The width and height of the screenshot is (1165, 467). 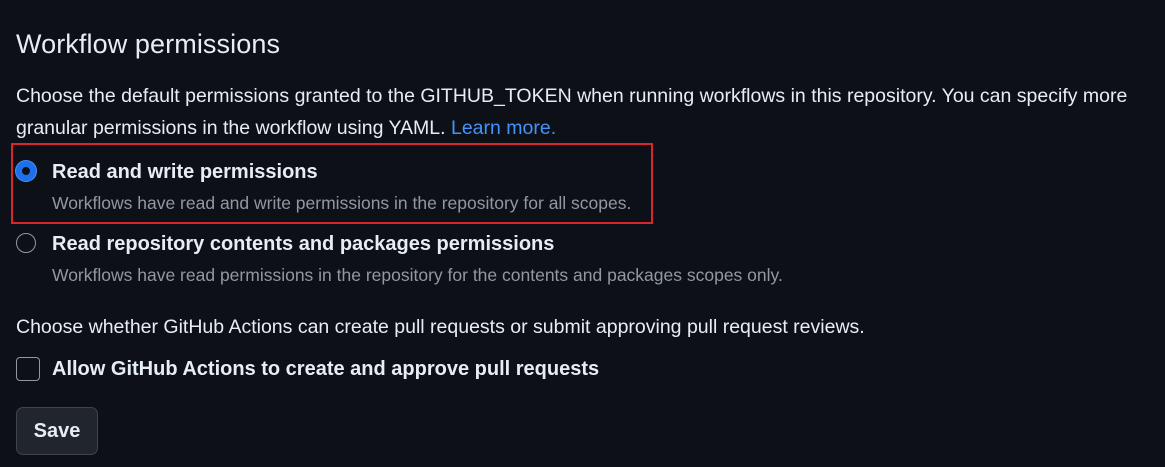 What do you see at coordinates (503, 128) in the screenshot?
I see `learn-more-link: Learn more.` at bounding box center [503, 128].